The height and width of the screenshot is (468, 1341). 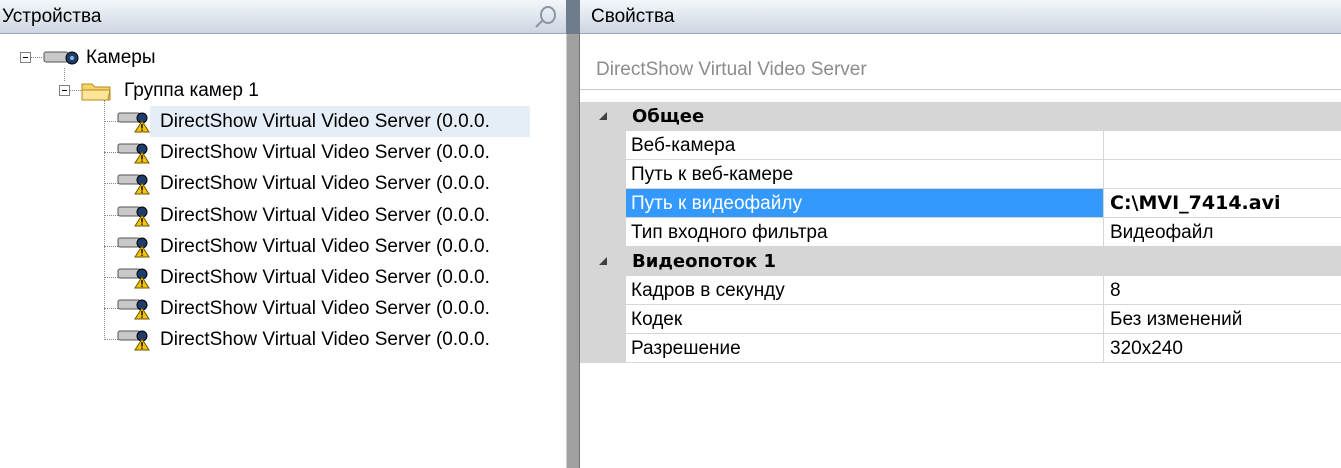 What do you see at coordinates (1222, 203) in the screenshot?
I see `property-value: C:\MVI_7414.avi` at bounding box center [1222, 203].